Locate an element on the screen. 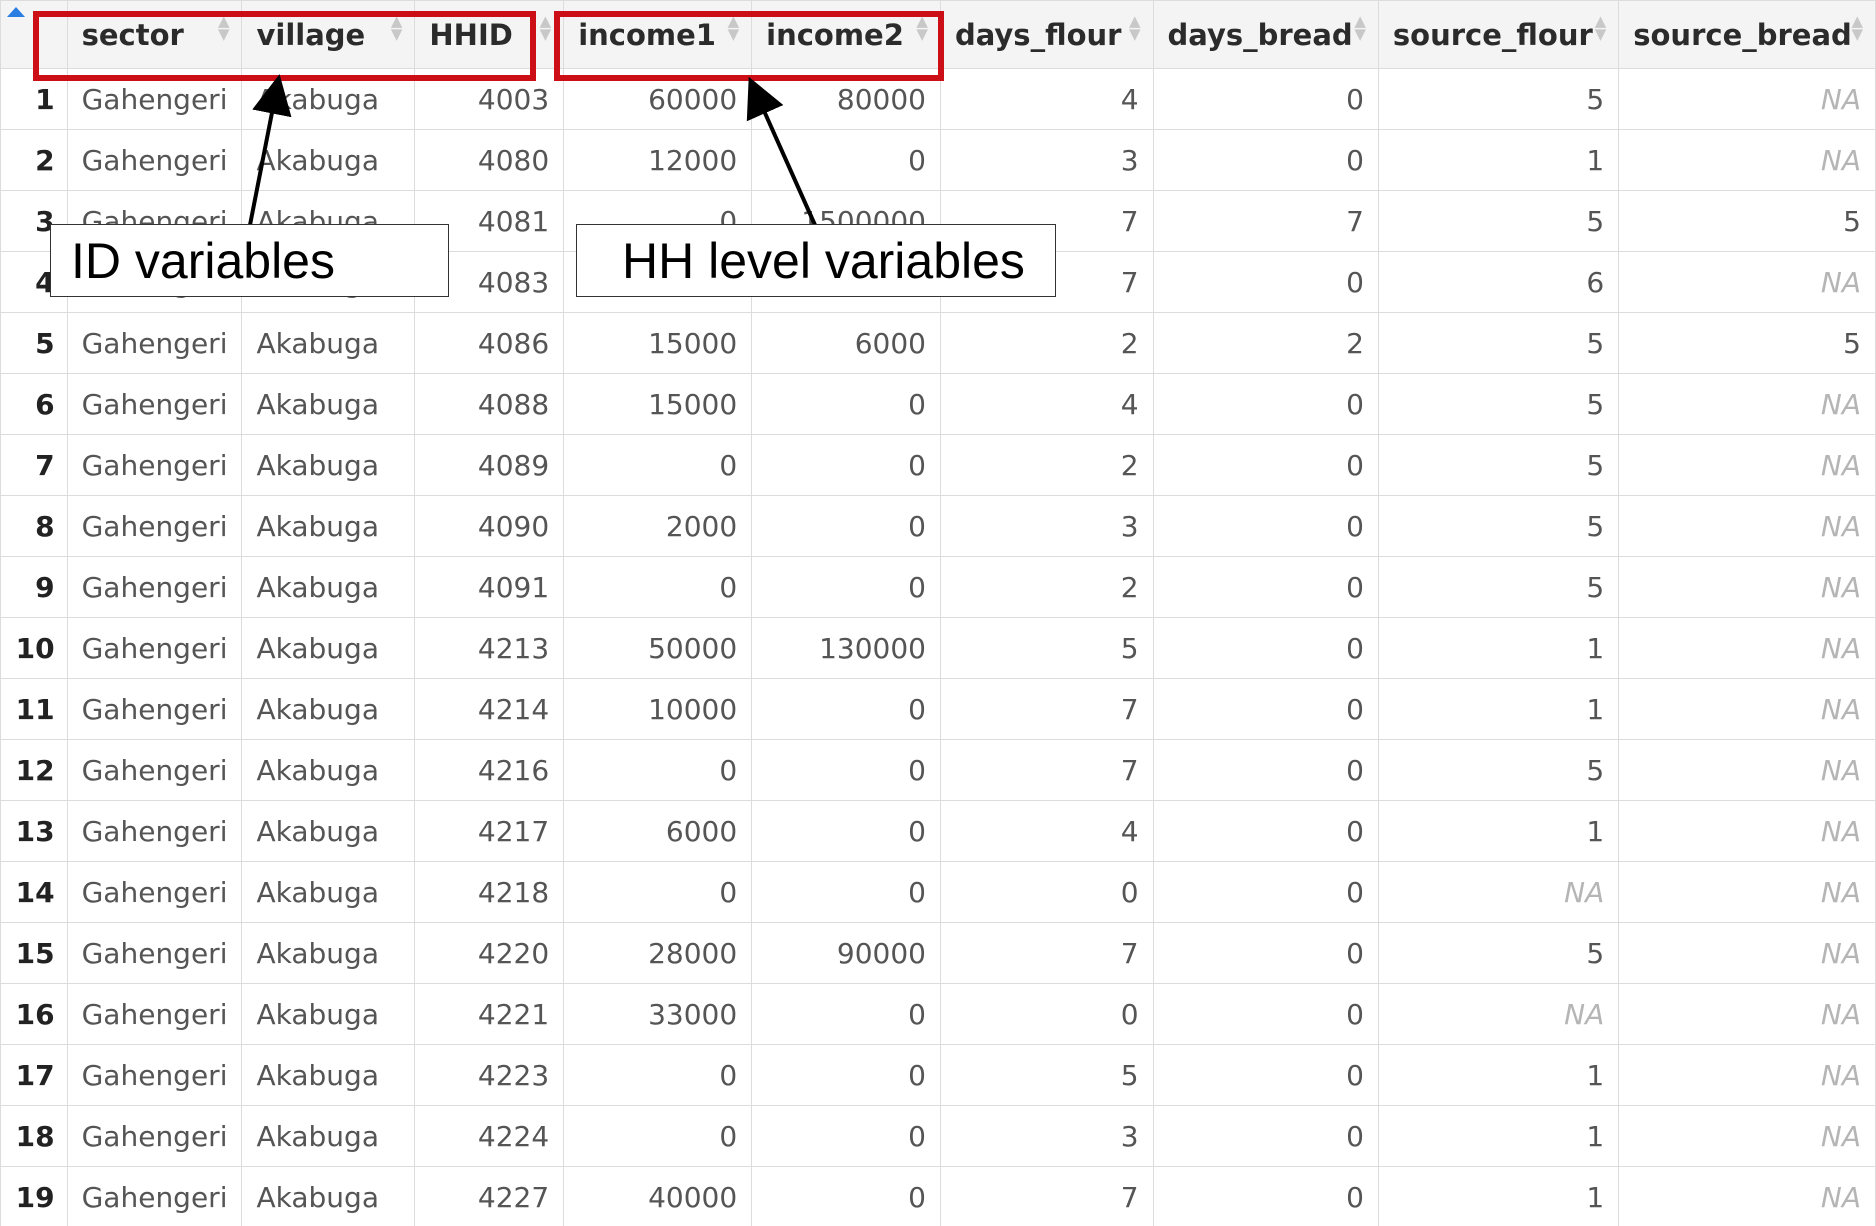 This screenshot has height=1226, width=1876. hh-arrow is located at coordinates (781, 151).